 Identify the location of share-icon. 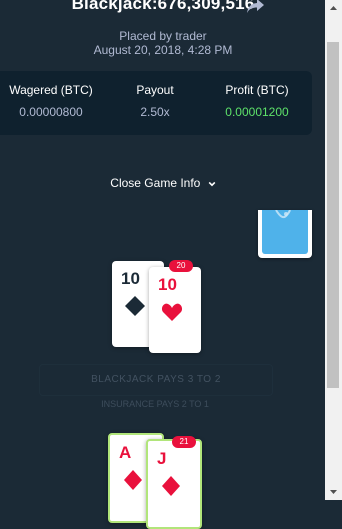
(256, 7).